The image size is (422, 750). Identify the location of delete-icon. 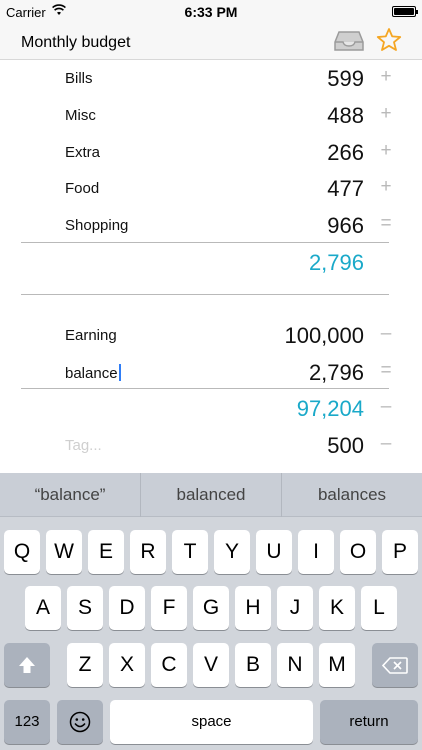
(394, 665).